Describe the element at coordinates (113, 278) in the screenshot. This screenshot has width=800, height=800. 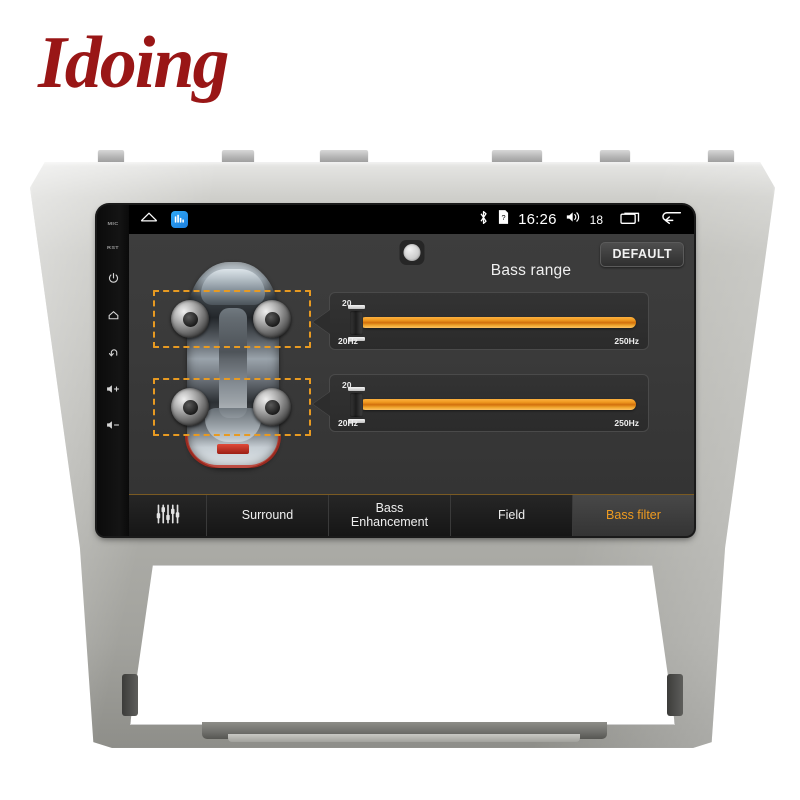
I see `power-icon` at that location.